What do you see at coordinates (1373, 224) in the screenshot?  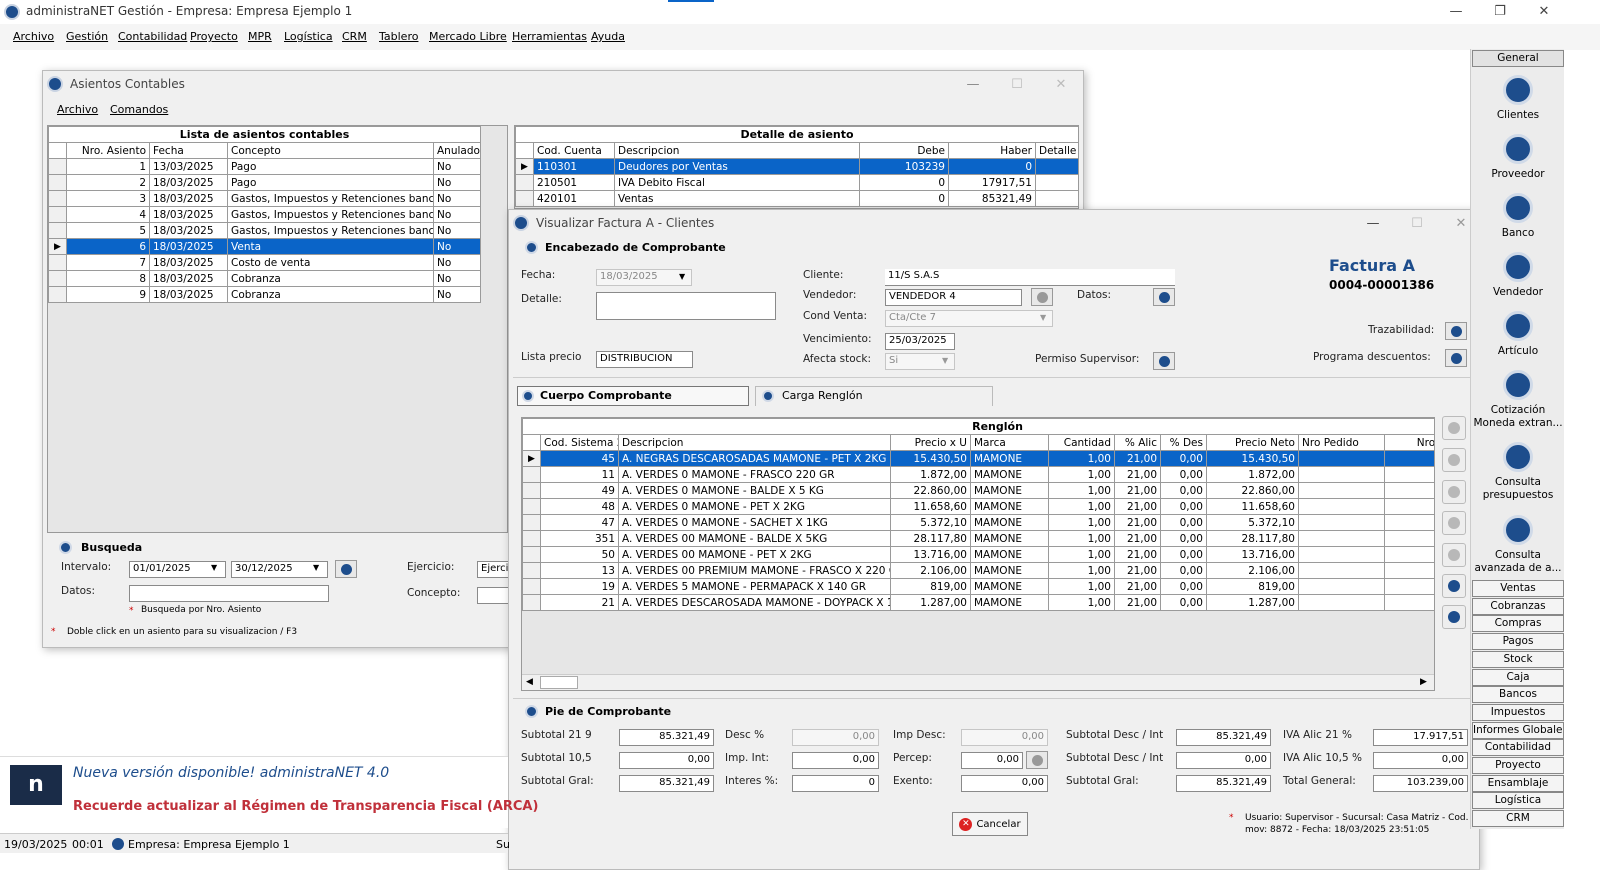 I see `factura-minimize-icon: —` at bounding box center [1373, 224].